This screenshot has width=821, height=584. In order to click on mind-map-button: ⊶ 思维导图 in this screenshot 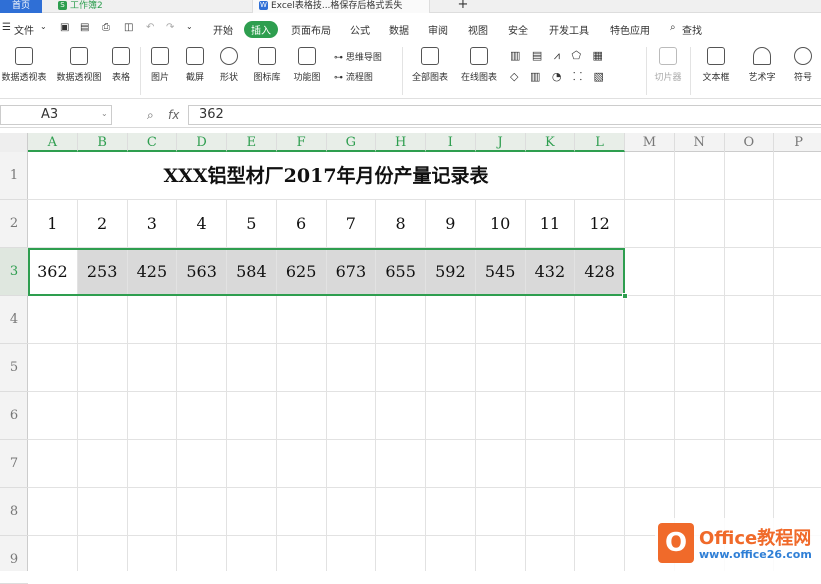, I will do `click(358, 56)`.